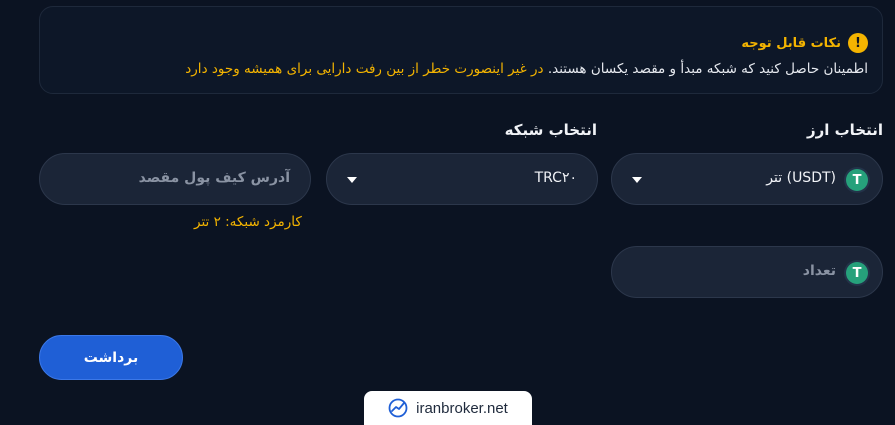 The image size is (895, 425). I want to click on currency-select: T (USDT) تتر, so click(747, 179).